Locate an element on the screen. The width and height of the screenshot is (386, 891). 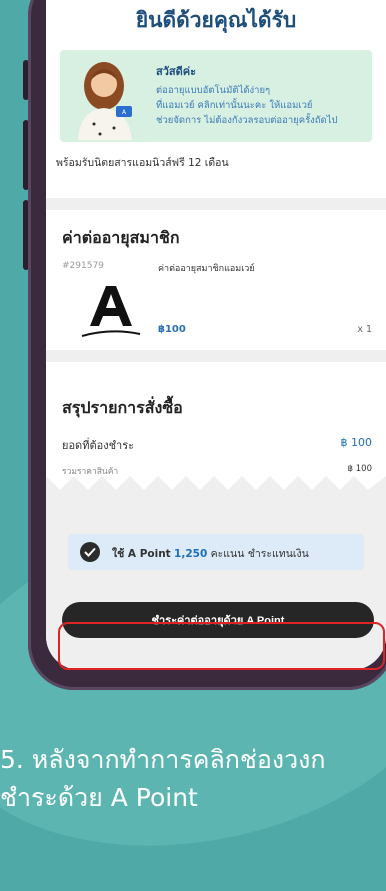
receipt-edge is located at coordinates (216, 486).